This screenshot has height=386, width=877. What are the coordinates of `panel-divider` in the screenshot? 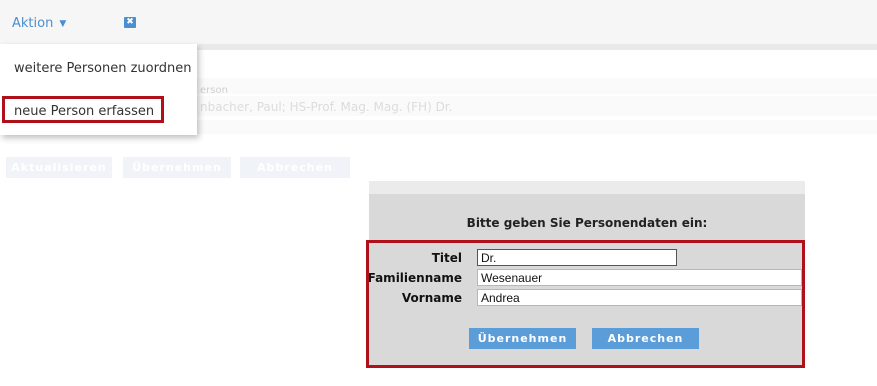 It's located at (537, 47).